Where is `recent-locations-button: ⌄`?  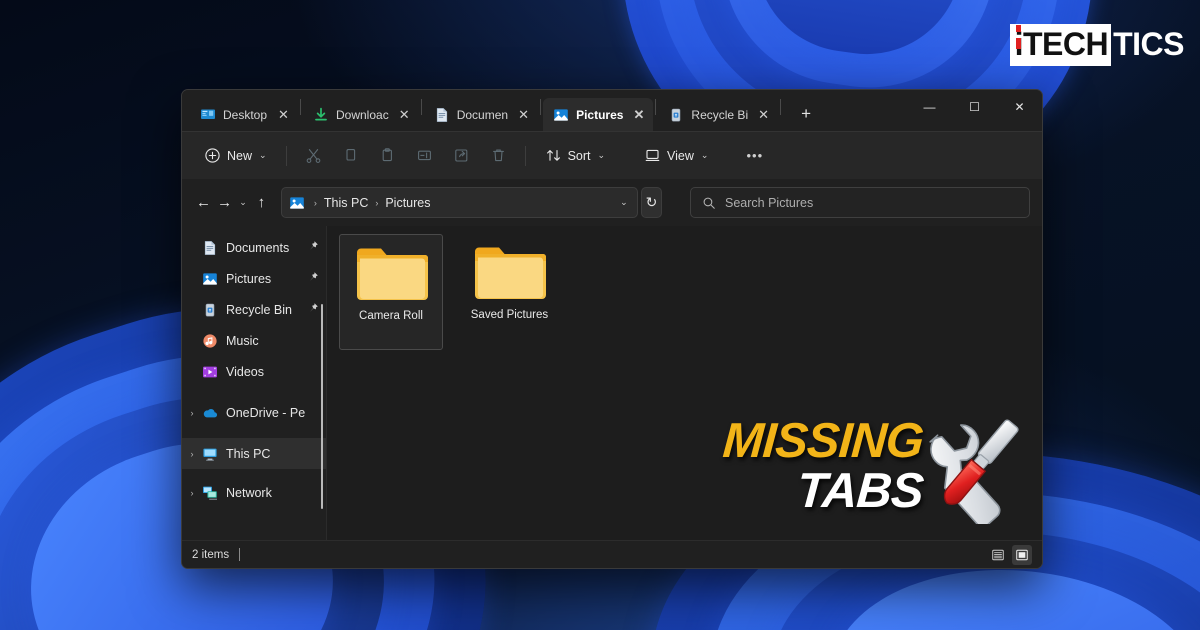
recent-locations-button: ⌄ is located at coordinates (243, 202).